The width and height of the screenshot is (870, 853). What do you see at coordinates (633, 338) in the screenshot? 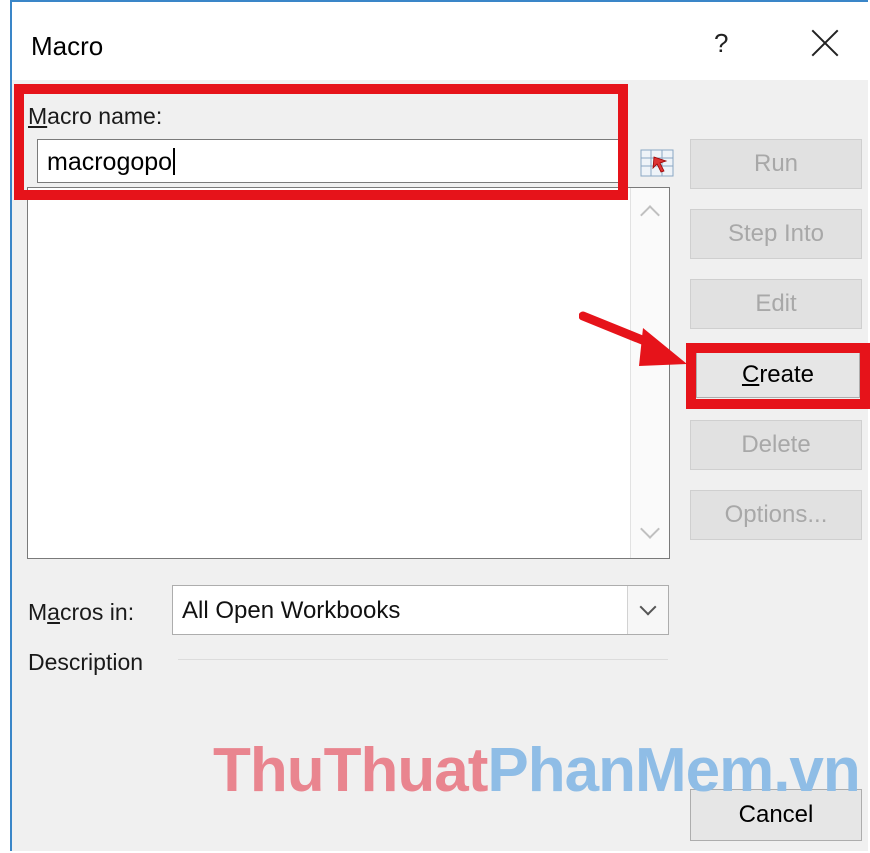
I see `arrow-pointer-icon` at bounding box center [633, 338].